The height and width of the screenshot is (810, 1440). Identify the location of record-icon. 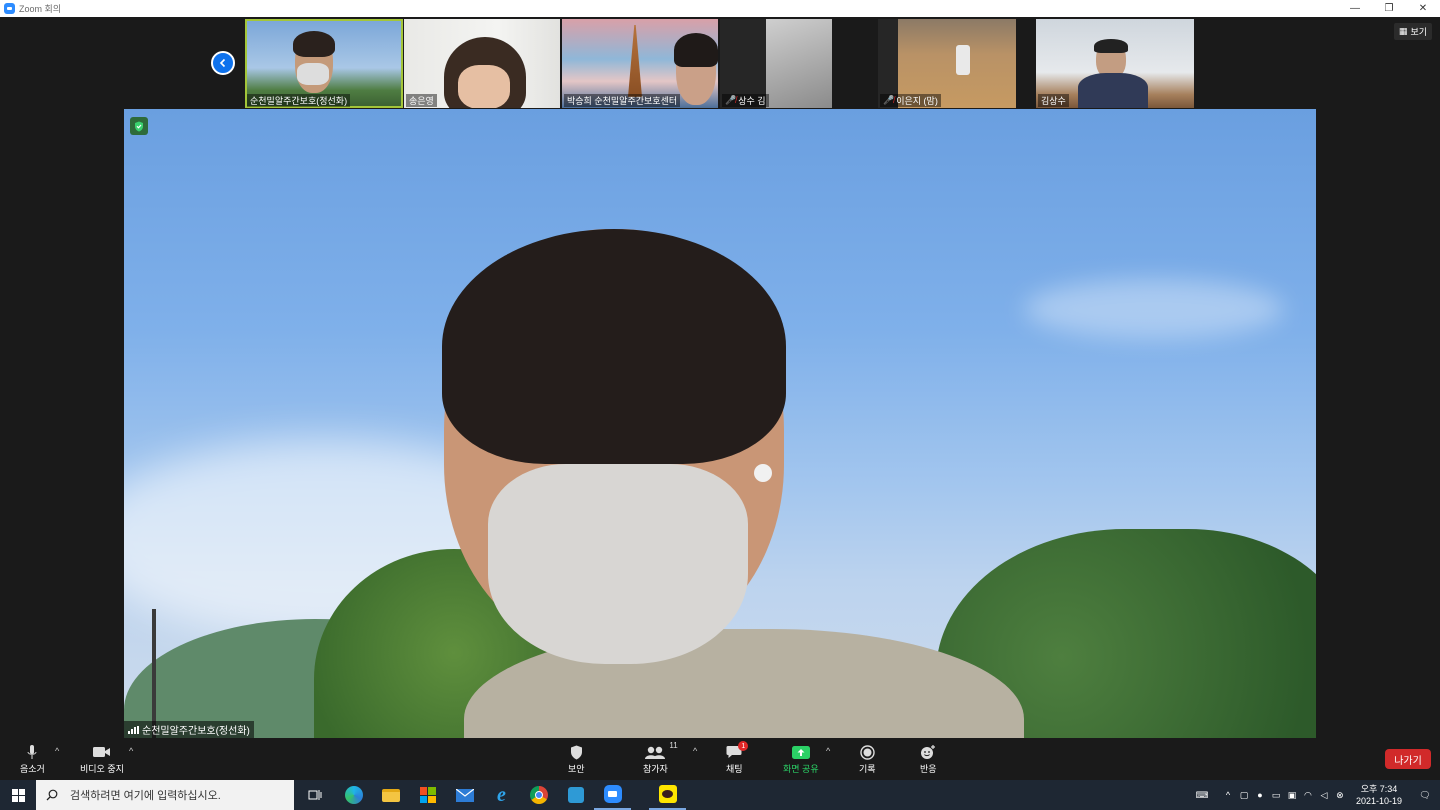
(867, 752).